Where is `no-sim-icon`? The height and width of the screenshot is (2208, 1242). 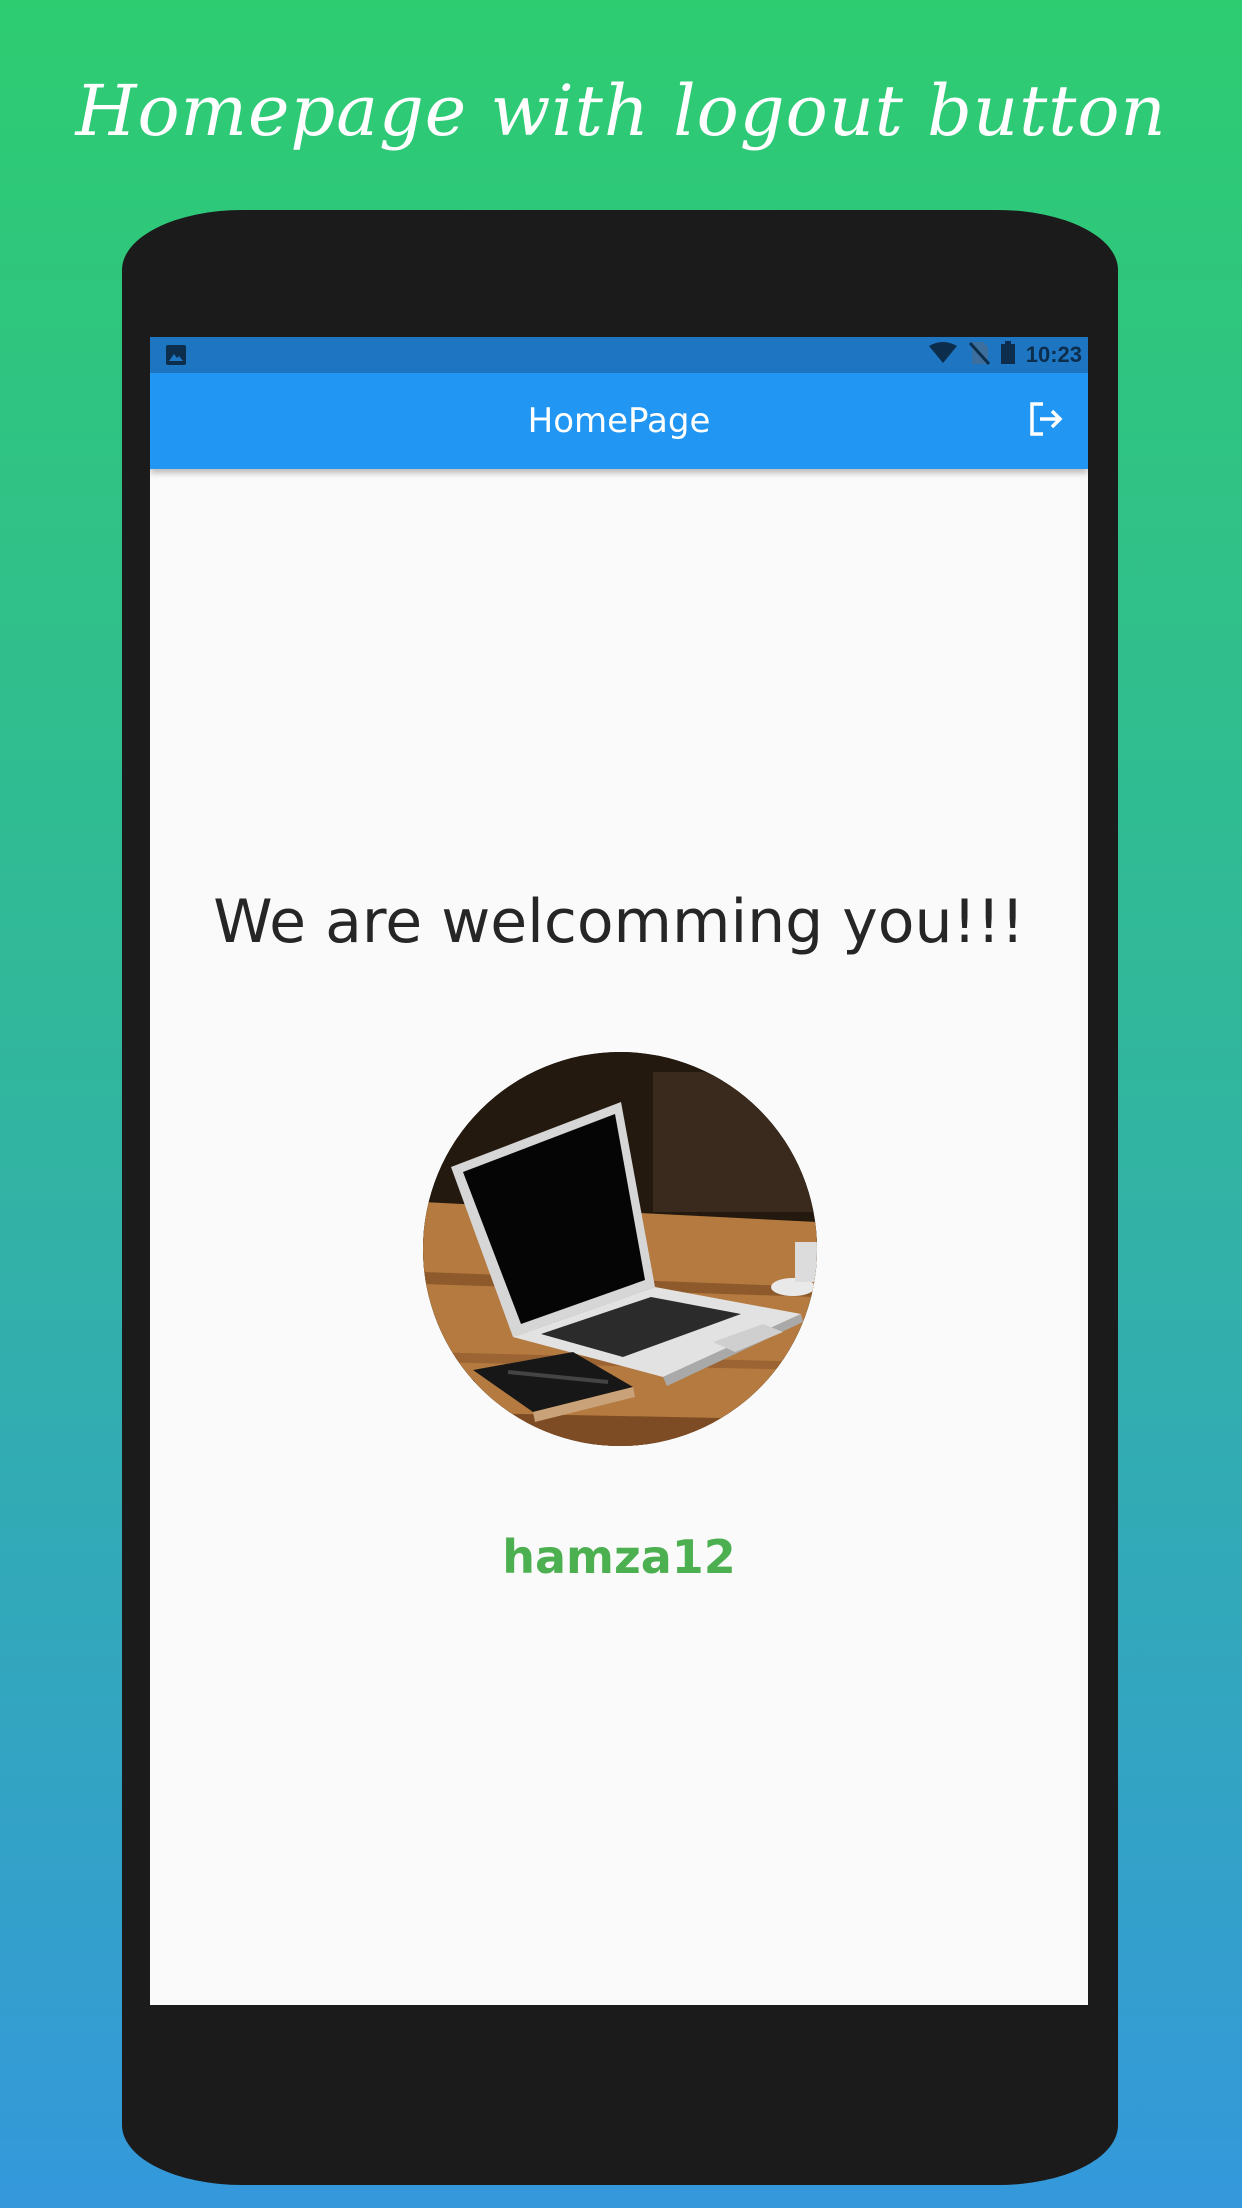
no-sim-icon is located at coordinates (979, 355).